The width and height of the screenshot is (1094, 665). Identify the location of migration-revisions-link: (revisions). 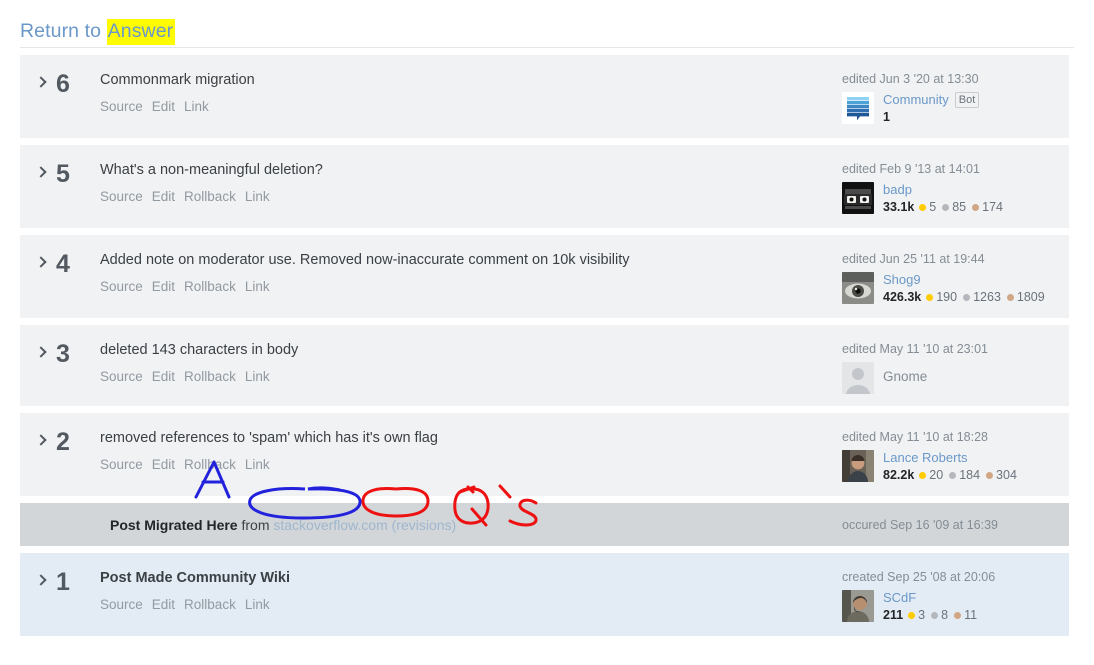
(424, 525).